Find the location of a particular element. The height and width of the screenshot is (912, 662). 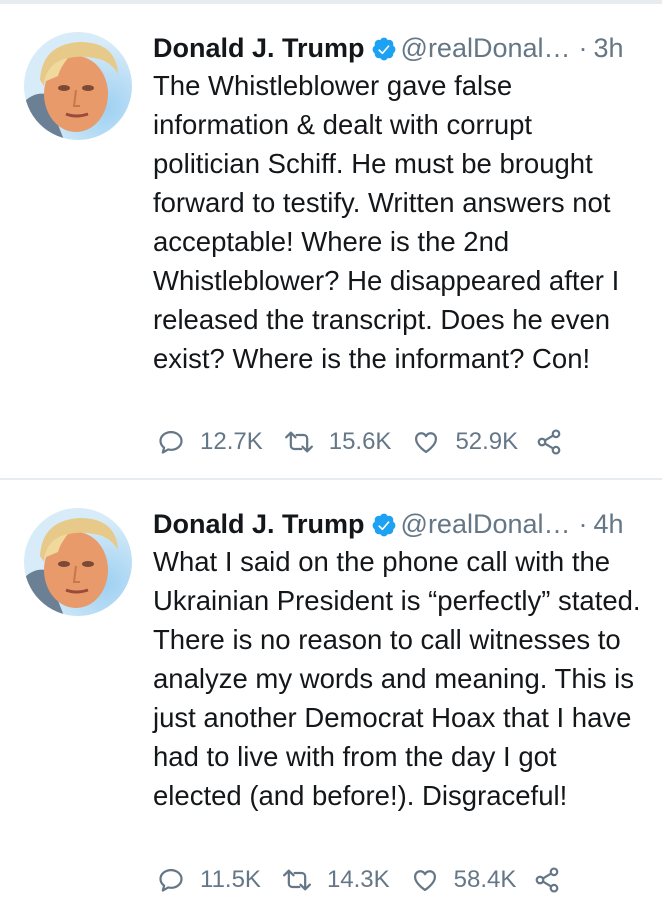

retweet-button: 14.3K is located at coordinates (335, 880).